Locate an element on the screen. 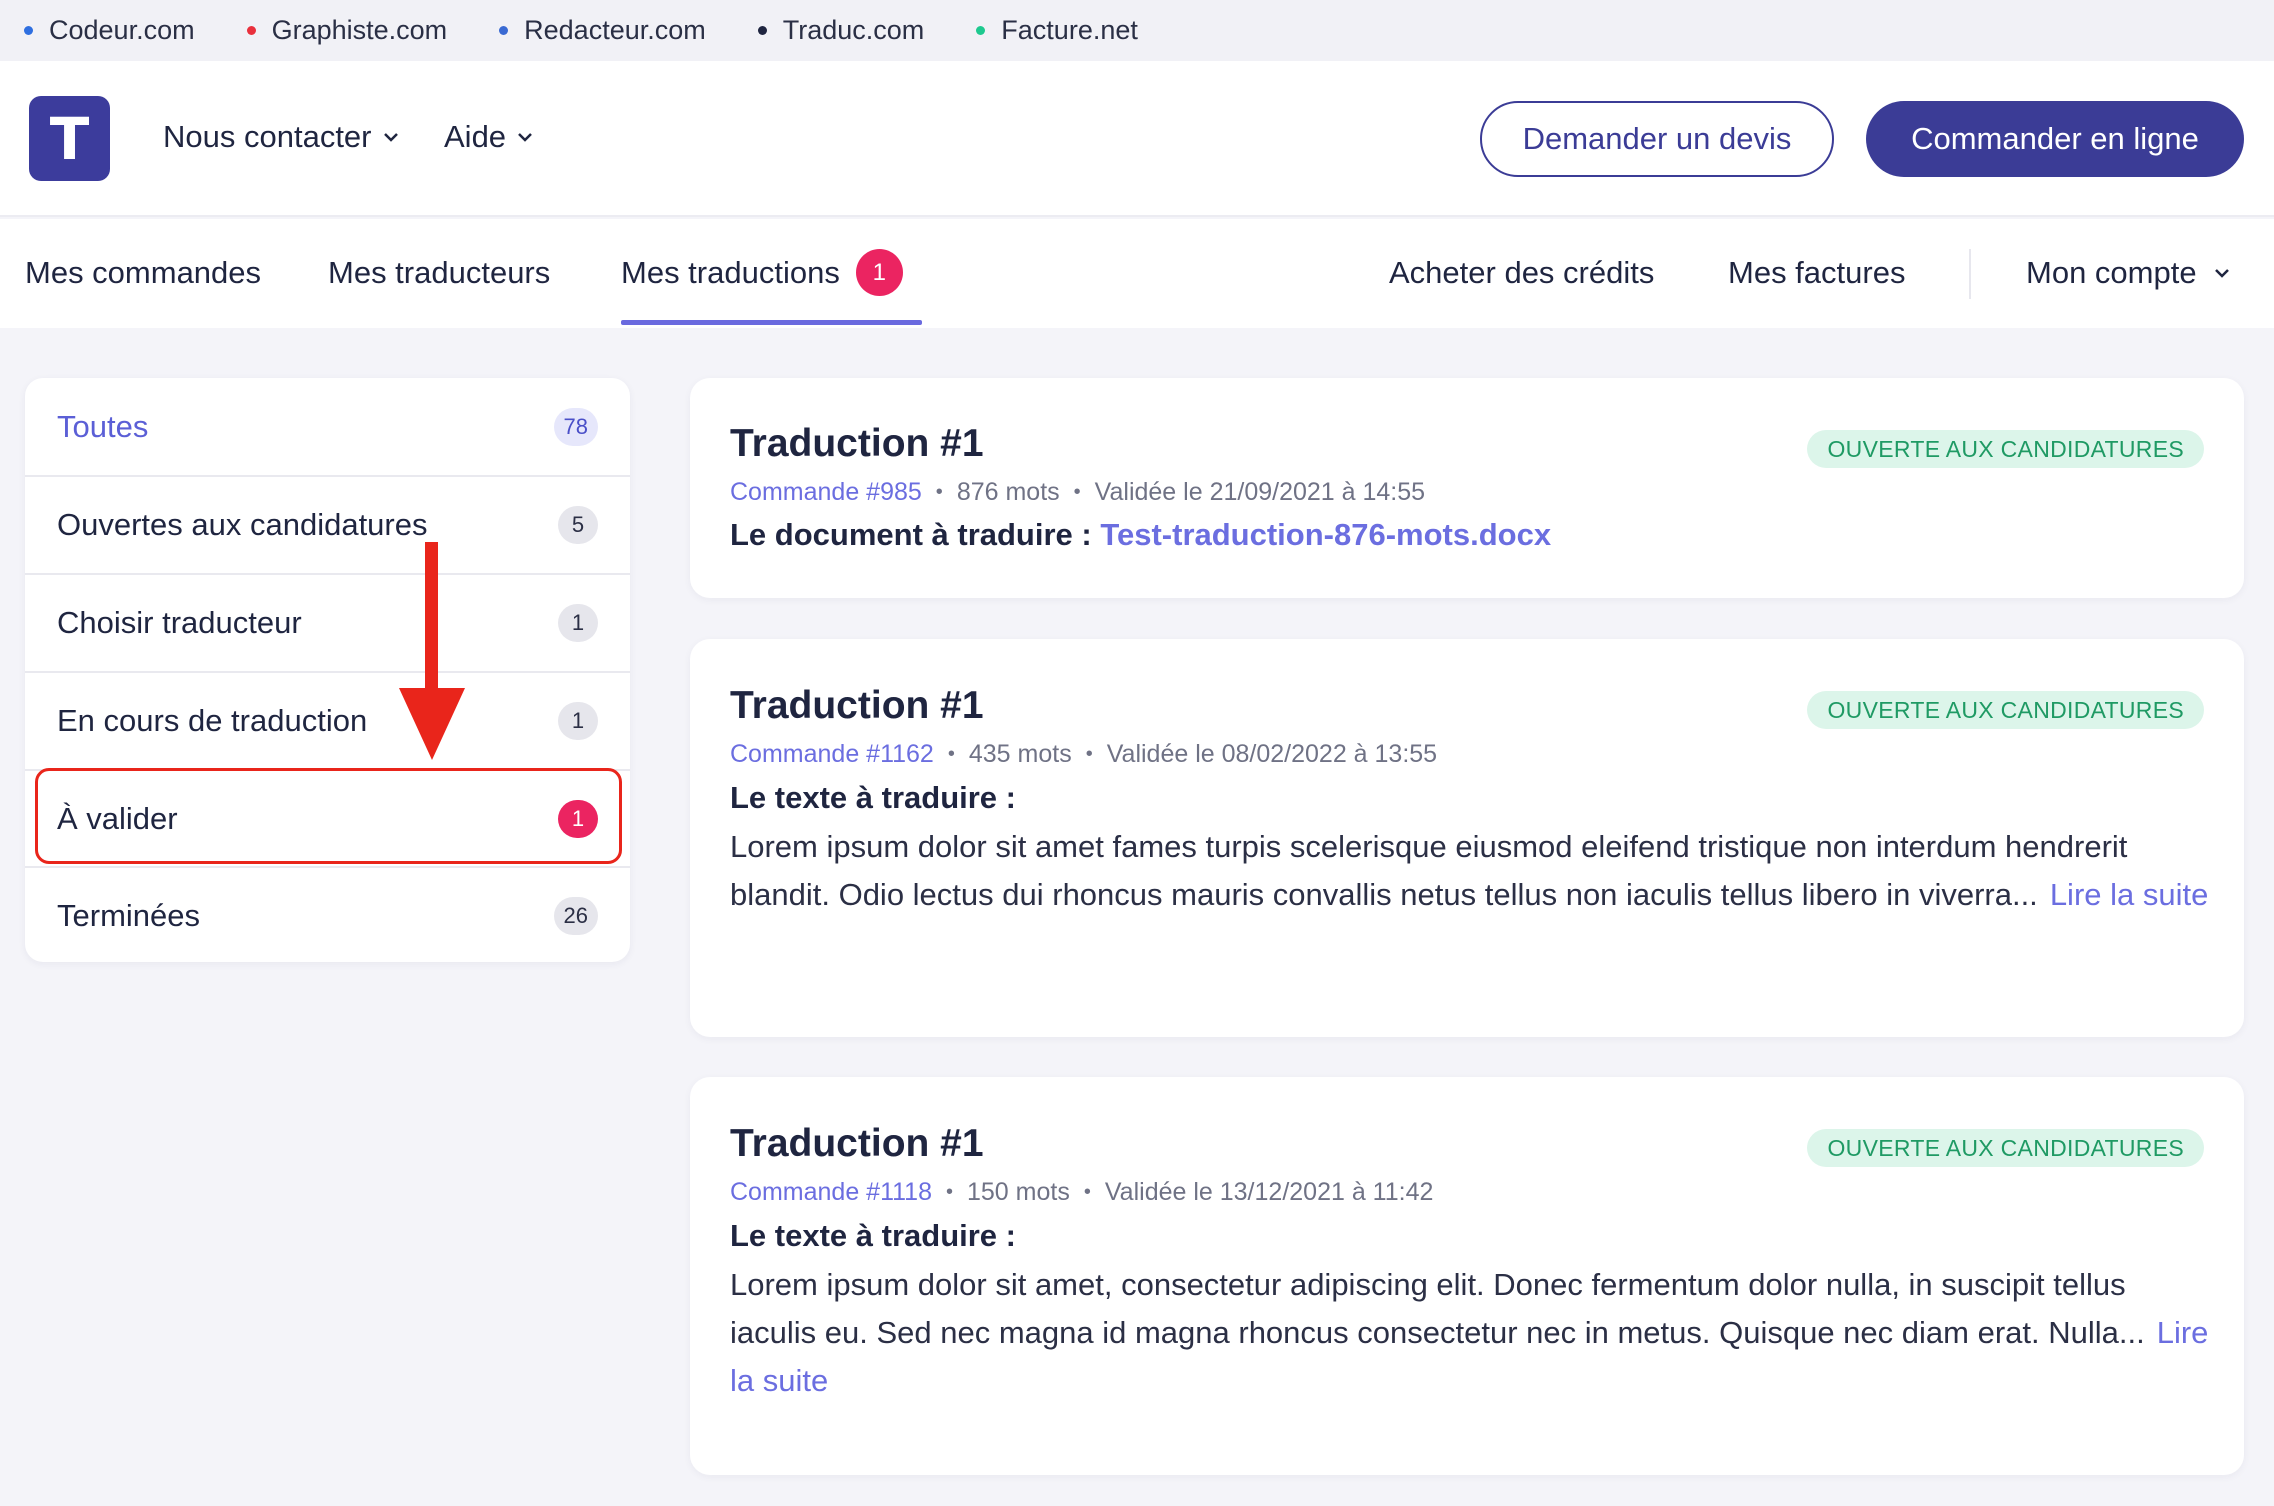 Image resolution: width=2274 pixels, height=1506 pixels. tab-my-account-label: Mon compte is located at coordinates (2111, 272).